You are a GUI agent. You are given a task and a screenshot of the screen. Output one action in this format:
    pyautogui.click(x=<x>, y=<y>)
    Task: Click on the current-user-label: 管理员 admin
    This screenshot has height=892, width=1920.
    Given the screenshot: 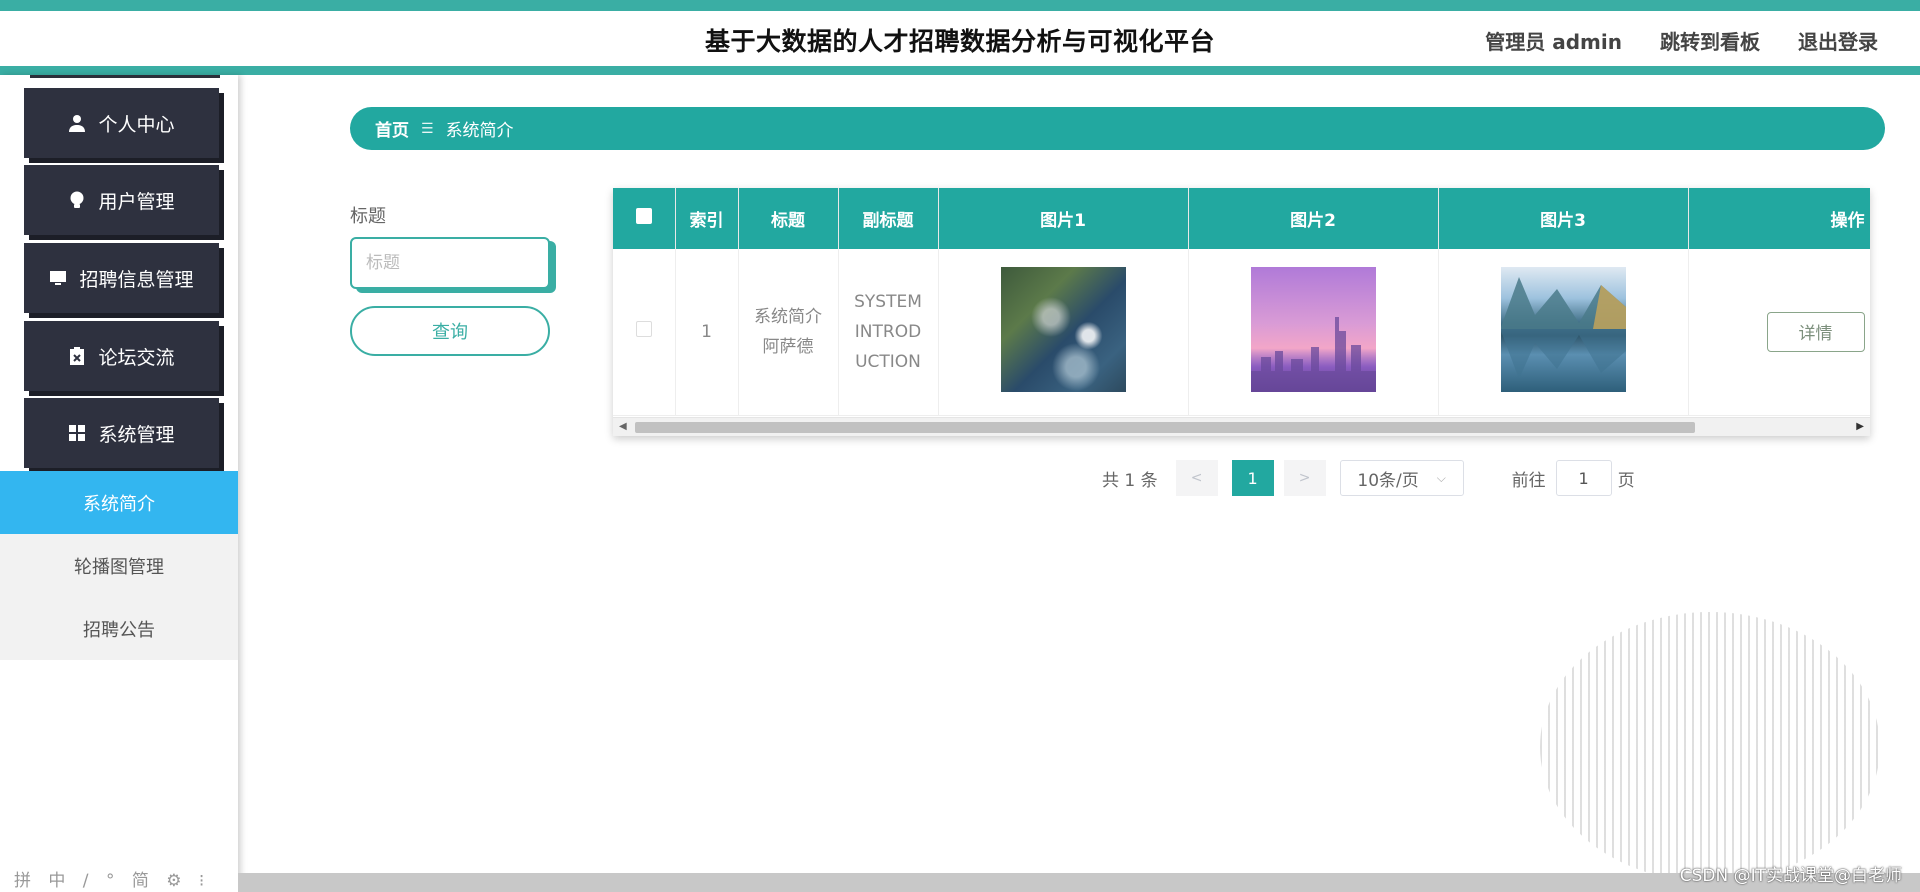 What is the action you would take?
    pyautogui.click(x=1553, y=42)
    